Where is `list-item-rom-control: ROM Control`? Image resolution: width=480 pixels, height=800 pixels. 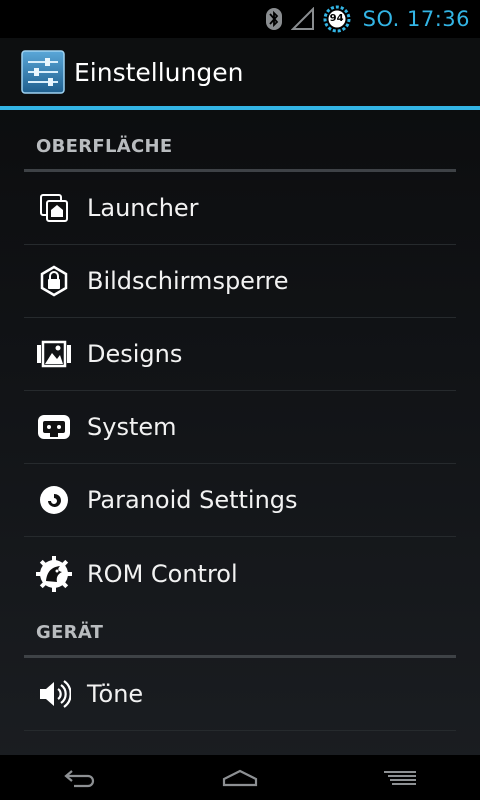
list-item-rom-control: ROM Control is located at coordinates (240, 573).